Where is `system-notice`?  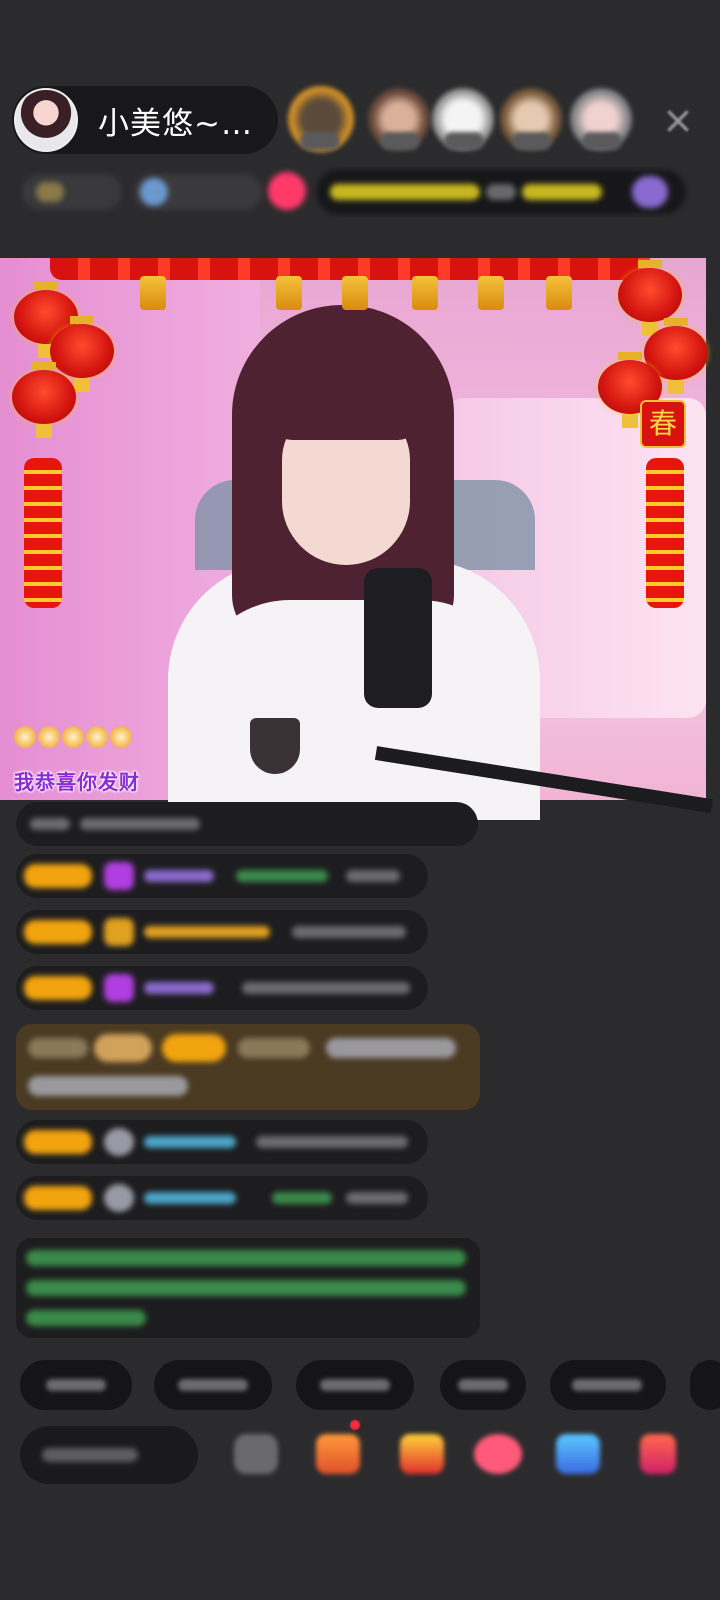
system-notice is located at coordinates (248, 1288).